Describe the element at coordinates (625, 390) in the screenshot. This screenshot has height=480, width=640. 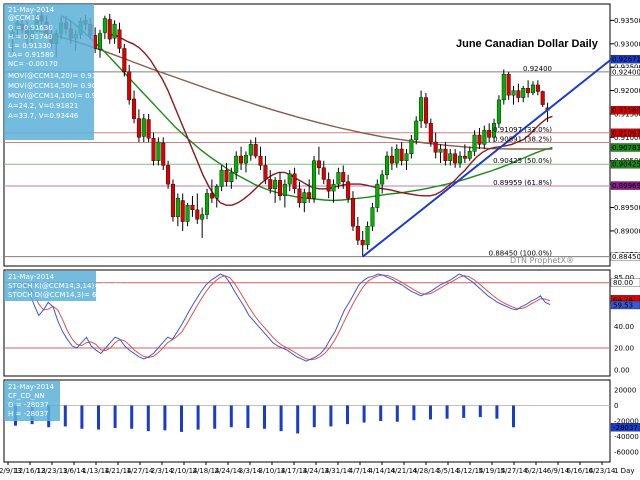
I see `cot-tick-0: 20000` at that location.